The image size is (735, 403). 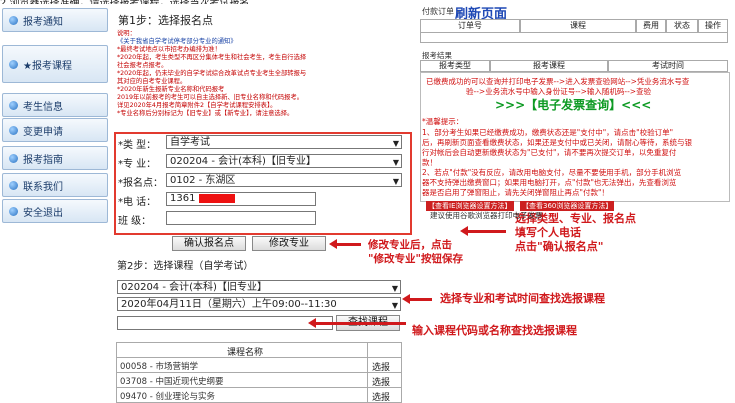 What do you see at coordinates (552, 172) in the screenshot?
I see `tip-line: 2、若点"付款"没有反应，请改用电脑支付，尽量不要使用手机，部分手机浏览` at bounding box center [552, 172].